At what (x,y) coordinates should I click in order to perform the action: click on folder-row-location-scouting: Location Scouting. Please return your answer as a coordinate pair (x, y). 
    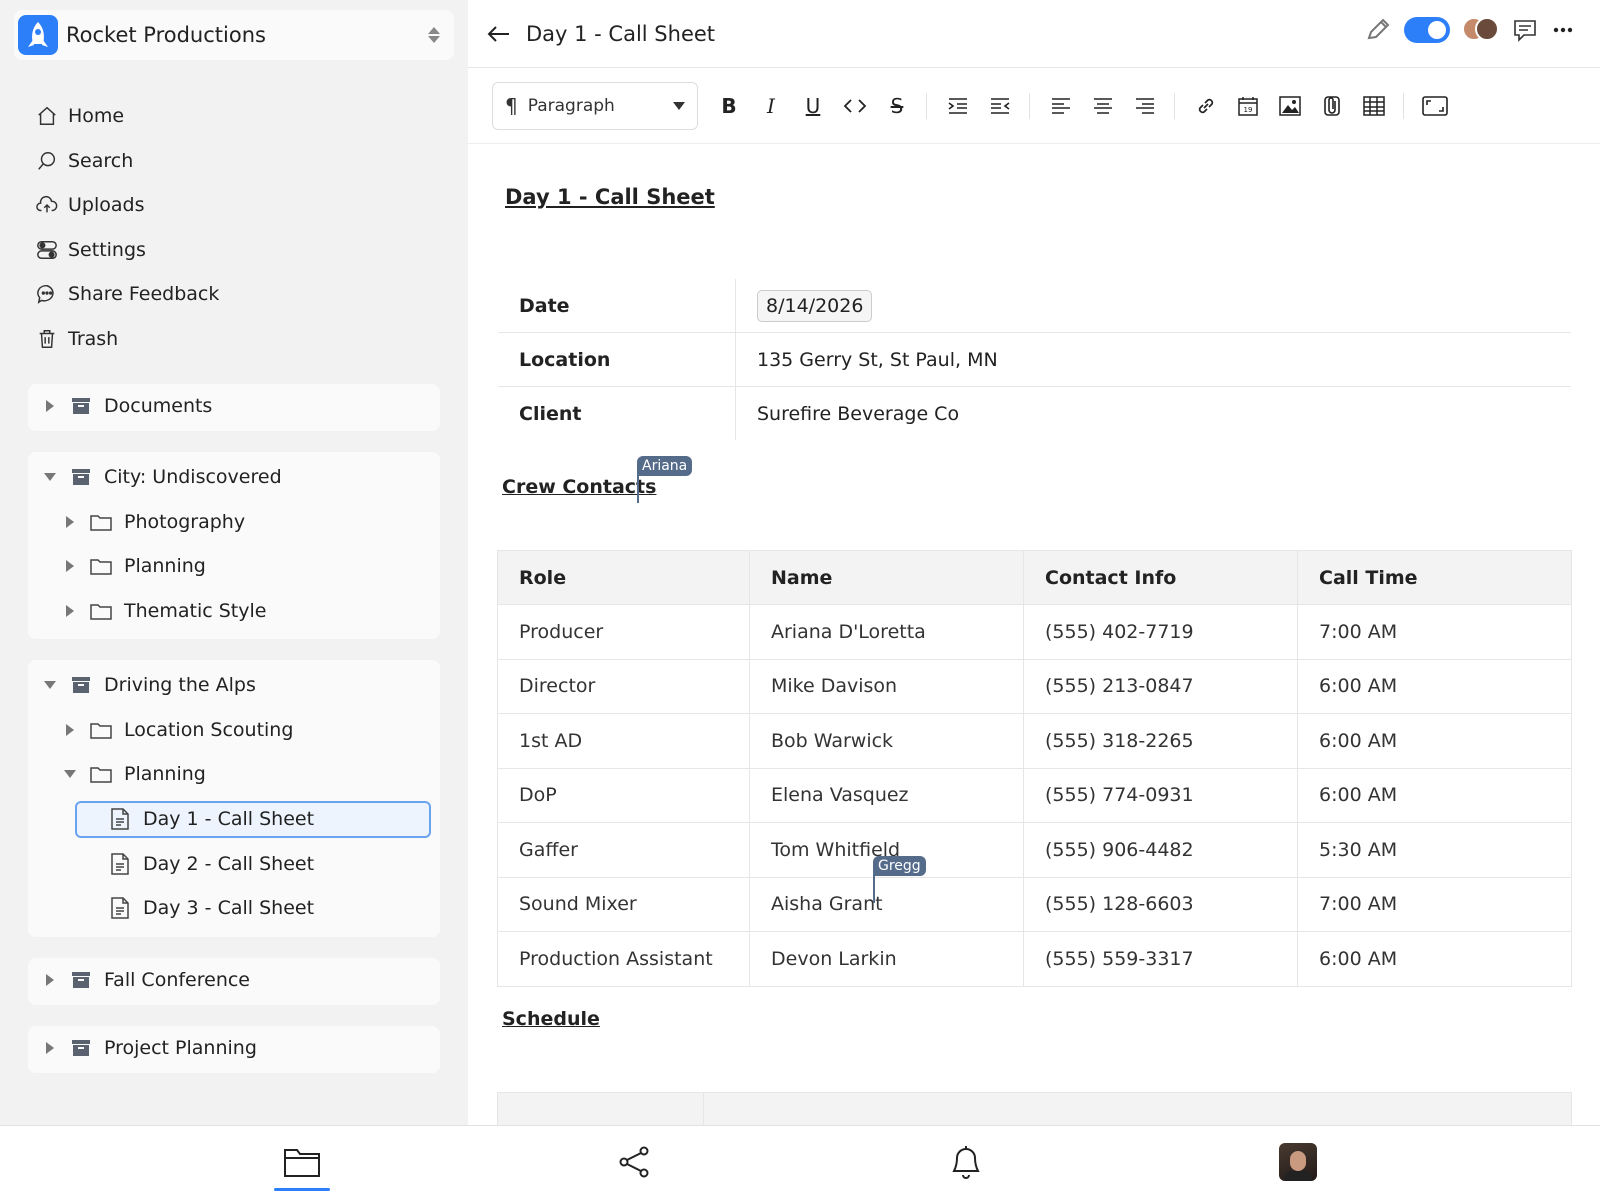
    Looking at the image, I should click on (234, 730).